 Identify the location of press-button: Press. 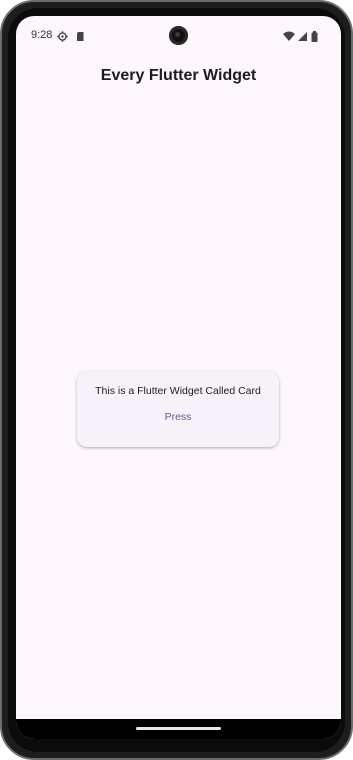
(178, 417).